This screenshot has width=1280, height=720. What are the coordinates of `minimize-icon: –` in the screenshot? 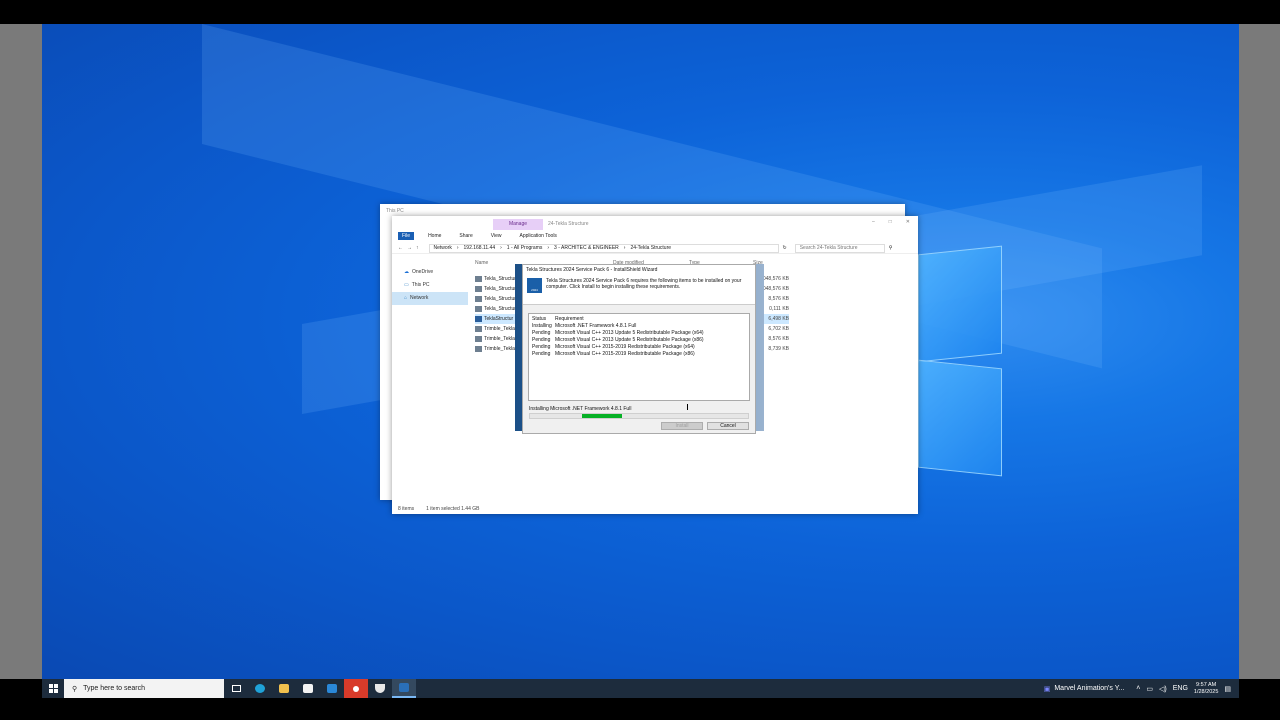 It's located at (873, 222).